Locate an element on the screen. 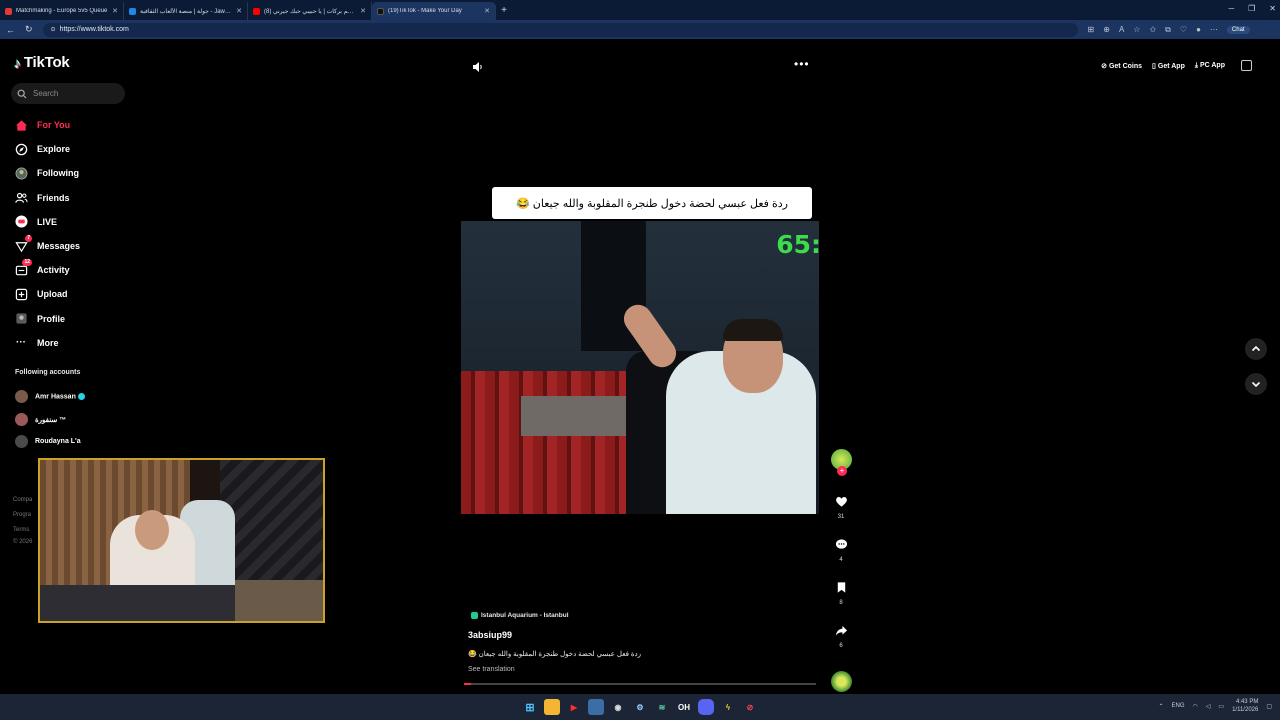 The image size is (1280, 720). steam-icon: ⚙ is located at coordinates (640, 707).